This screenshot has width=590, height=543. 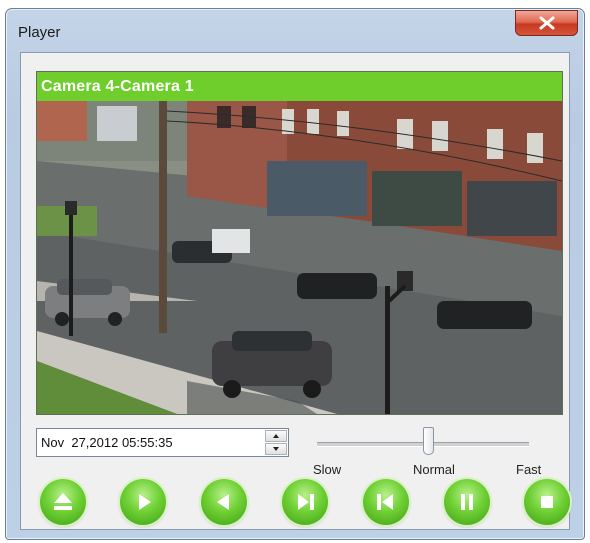 I want to click on step-forward-icon, so click(x=306, y=502).